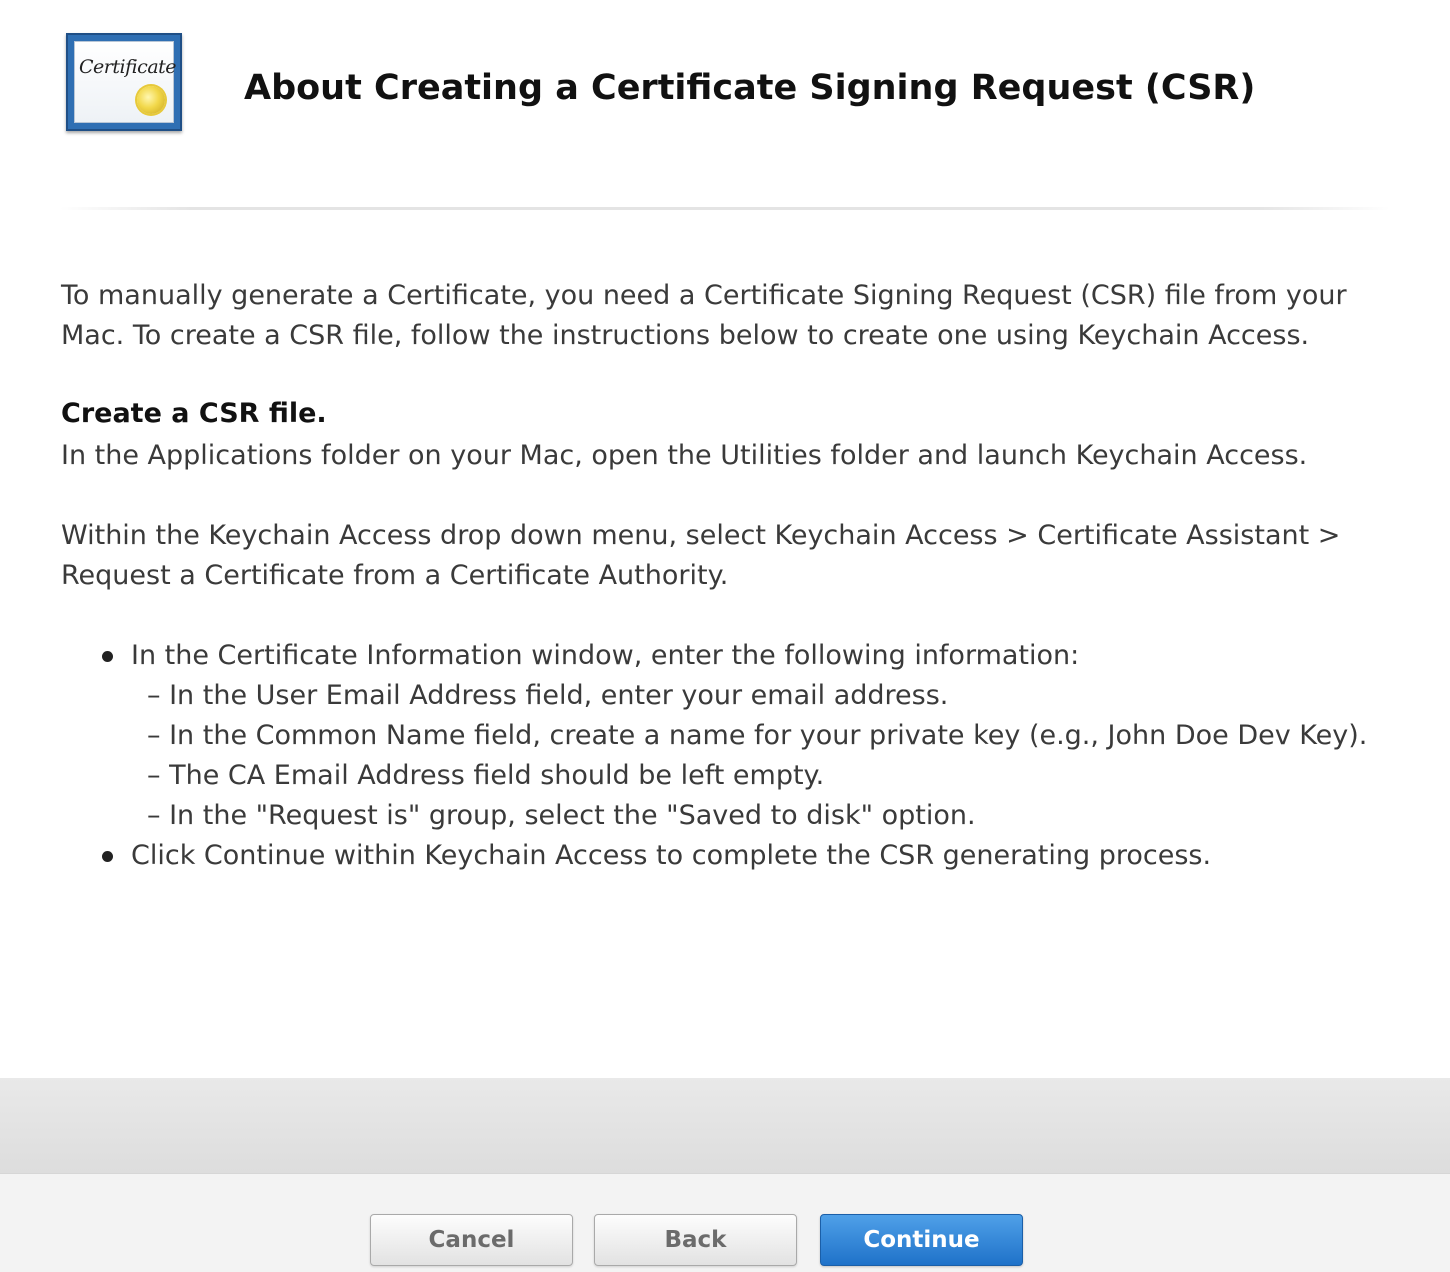 This screenshot has width=1450, height=1272. Describe the element at coordinates (471, 1240) in the screenshot. I see `cancel-button: Cancel` at that location.